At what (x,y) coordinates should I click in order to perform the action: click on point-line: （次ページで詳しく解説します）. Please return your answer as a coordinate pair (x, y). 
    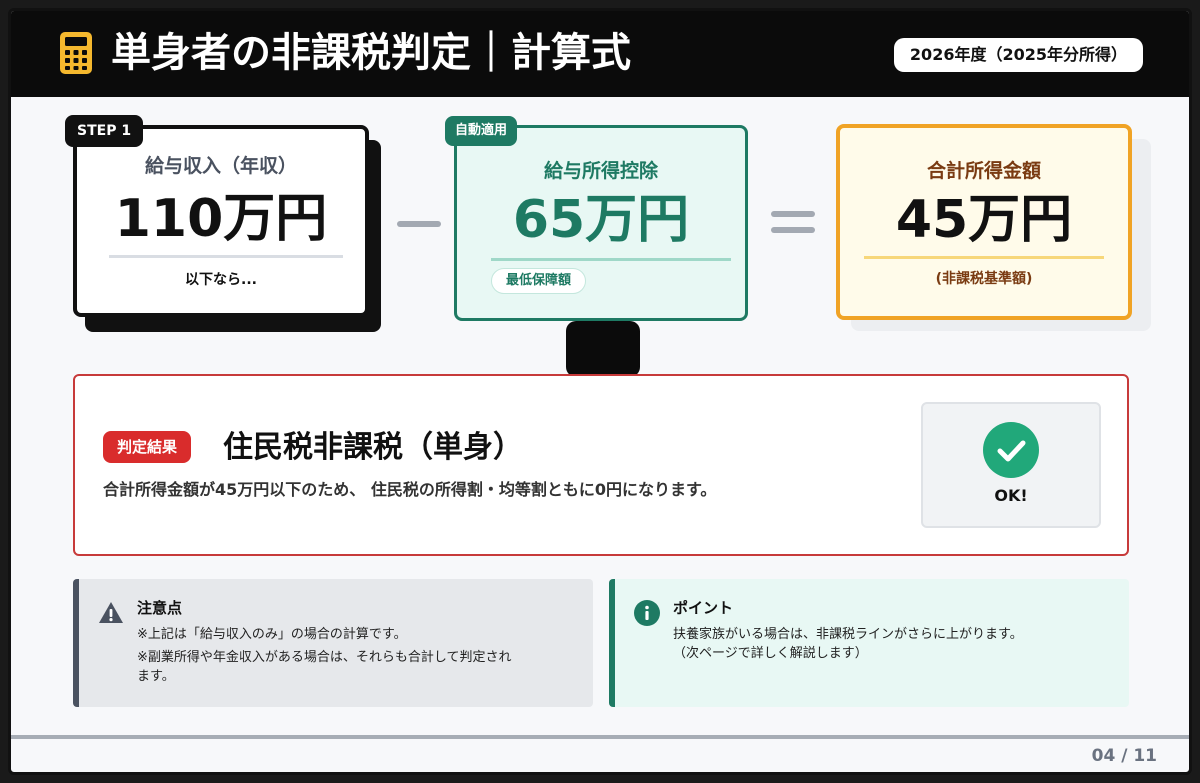
    Looking at the image, I should click on (770, 653).